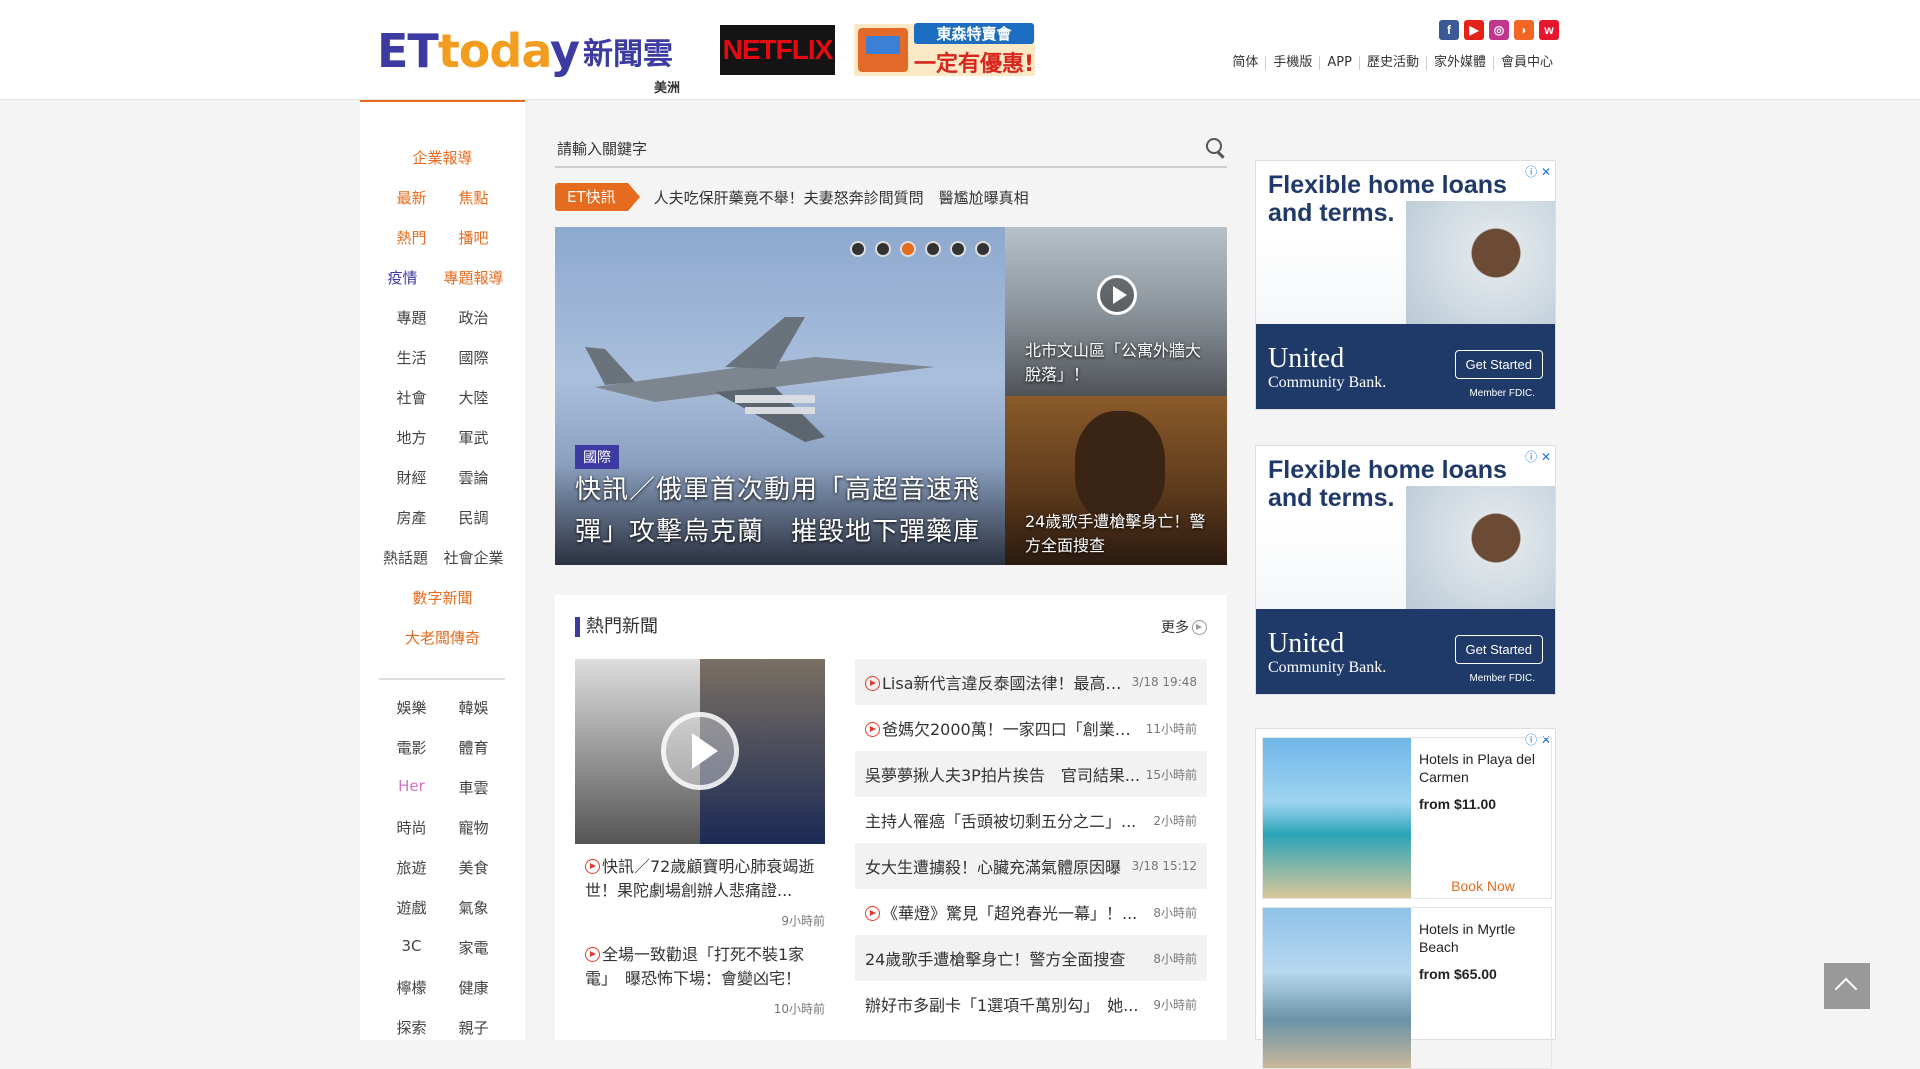 This screenshot has height=1069, width=1920. Describe the element at coordinates (1031, 820) in the screenshot. I see `list-item: 主持人罹癌「舌頭被切剩五分之二」... 2小時前` at that location.